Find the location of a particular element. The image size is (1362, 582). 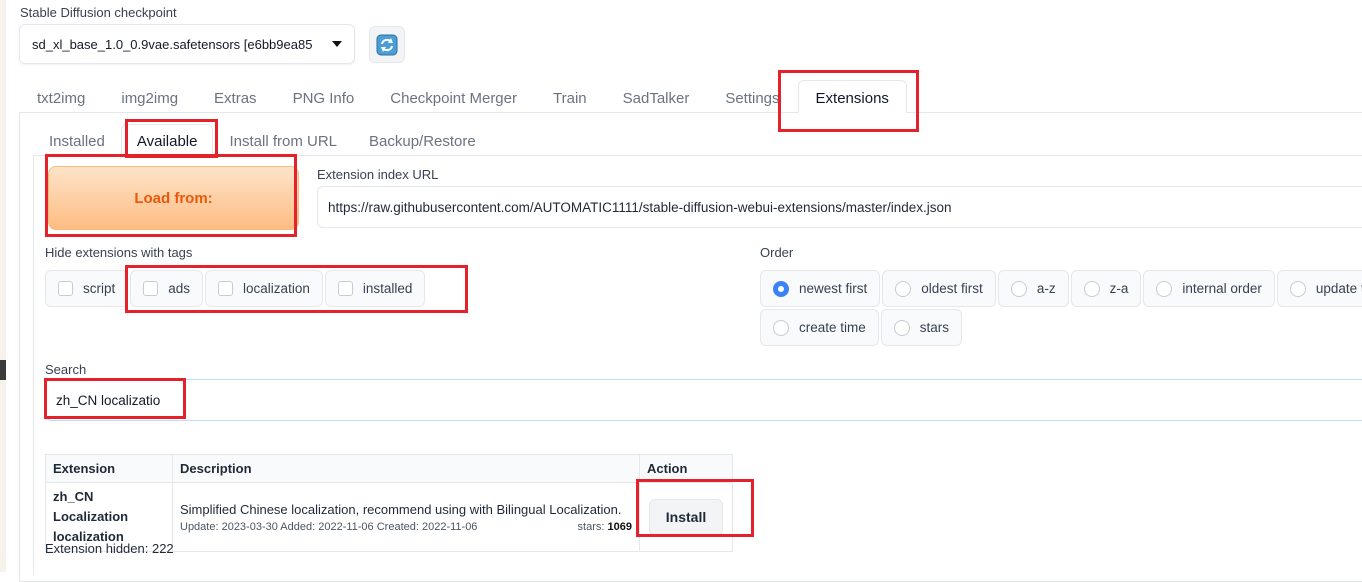

order-option-label: create time is located at coordinates (832, 327).